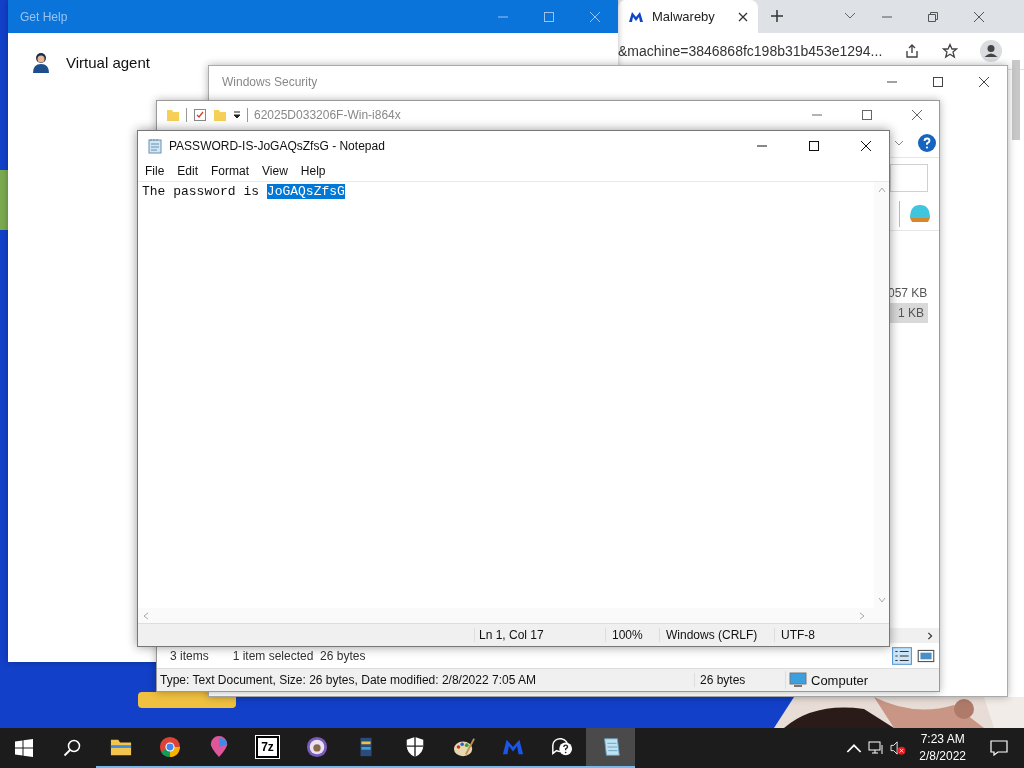 The height and width of the screenshot is (768, 1024). Describe the element at coordinates (876, 748) in the screenshot. I see `network-icon` at that location.